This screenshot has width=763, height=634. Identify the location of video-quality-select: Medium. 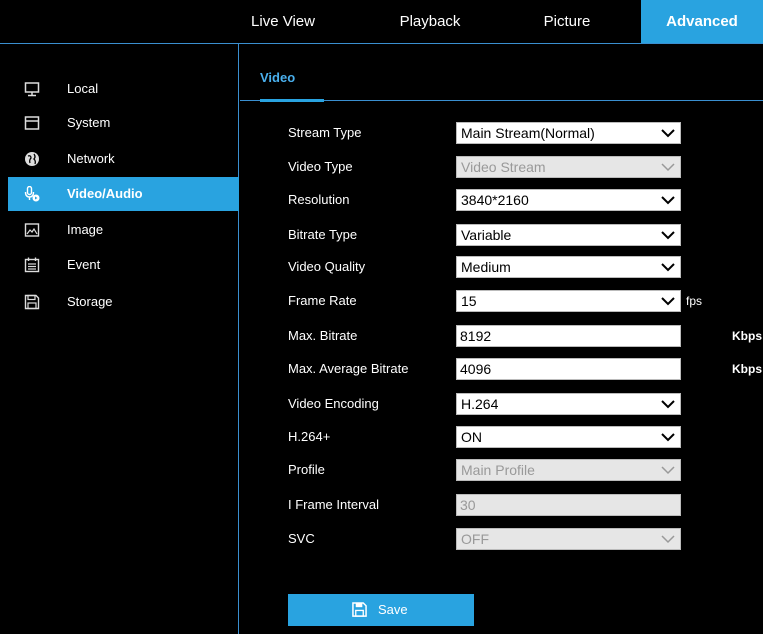
(568, 267).